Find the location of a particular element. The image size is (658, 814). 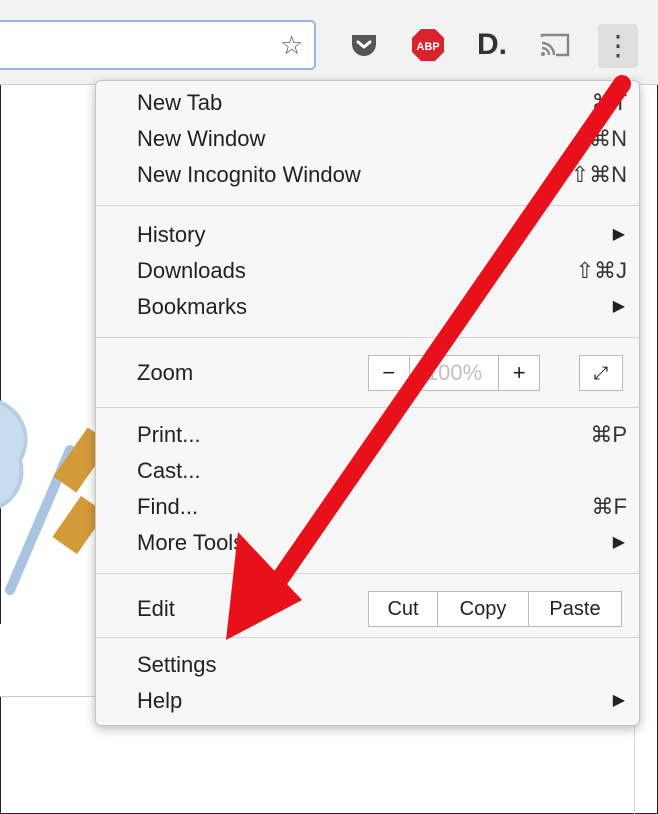

cut-button: Cut is located at coordinates (403, 609).